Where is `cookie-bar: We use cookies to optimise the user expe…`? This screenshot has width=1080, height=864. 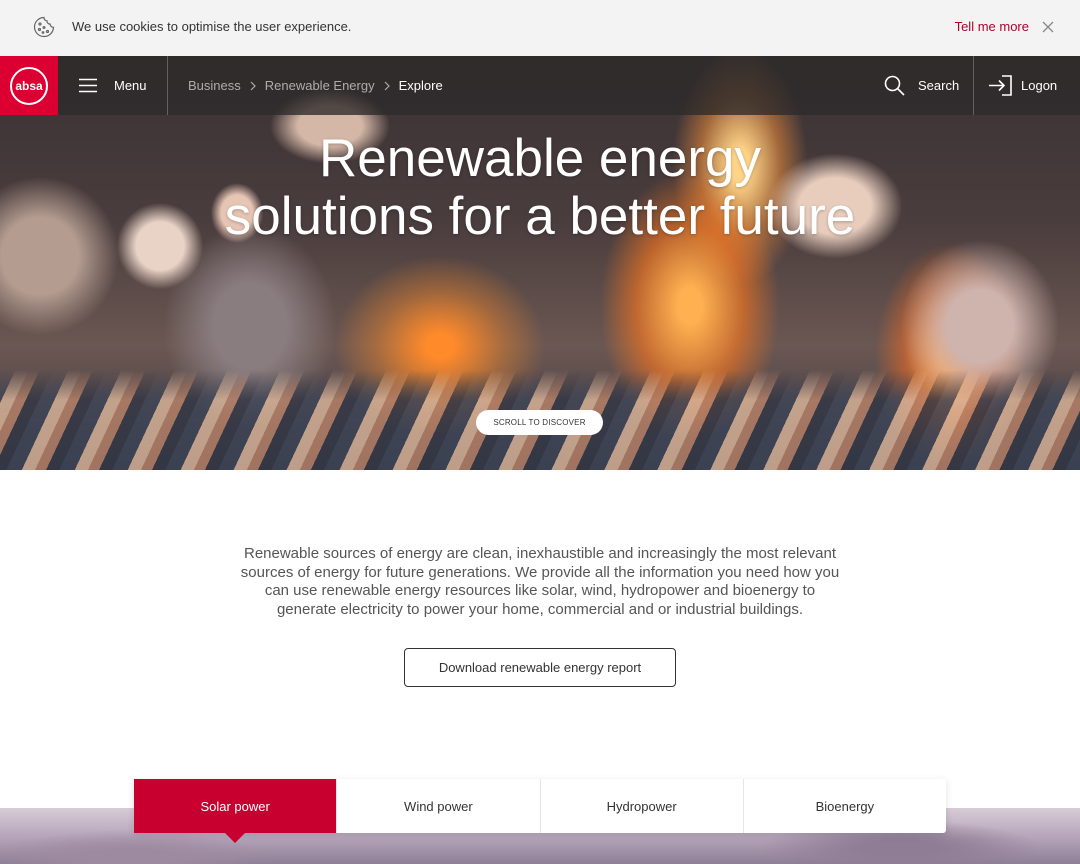 cookie-bar: We use cookies to optimise the user expe… is located at coordinates (540, 28).